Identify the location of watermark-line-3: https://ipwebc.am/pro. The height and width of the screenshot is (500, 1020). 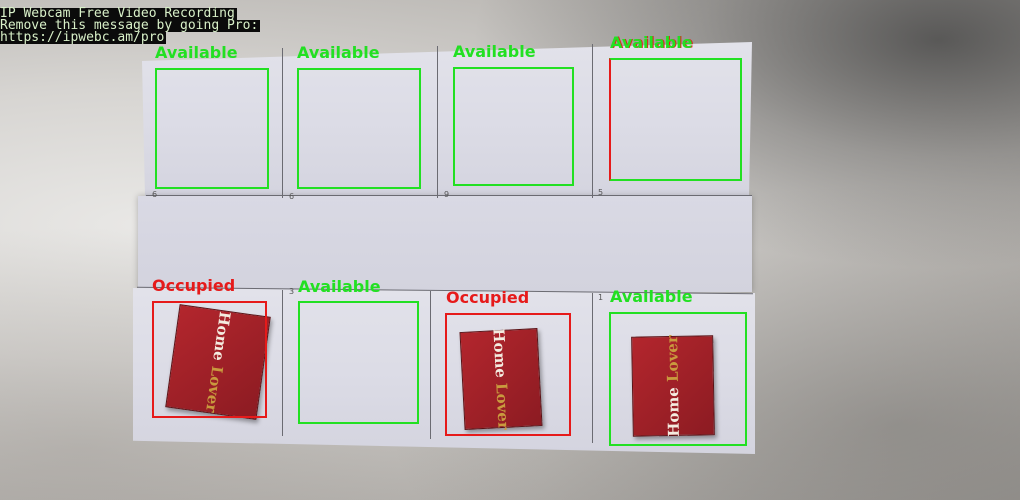
(83, 37).